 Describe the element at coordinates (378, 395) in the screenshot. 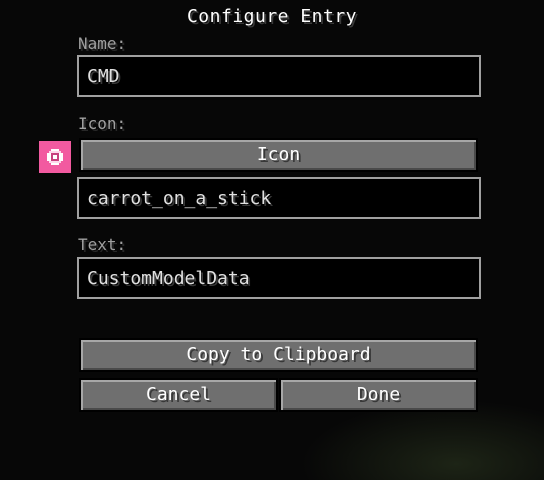

I see `done-button: Done` at that location.